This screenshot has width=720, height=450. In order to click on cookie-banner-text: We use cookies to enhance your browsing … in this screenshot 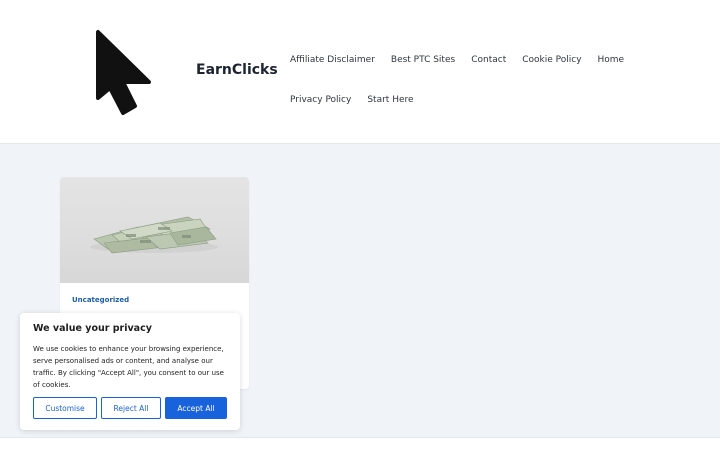, I will do `click(128, 367)`.